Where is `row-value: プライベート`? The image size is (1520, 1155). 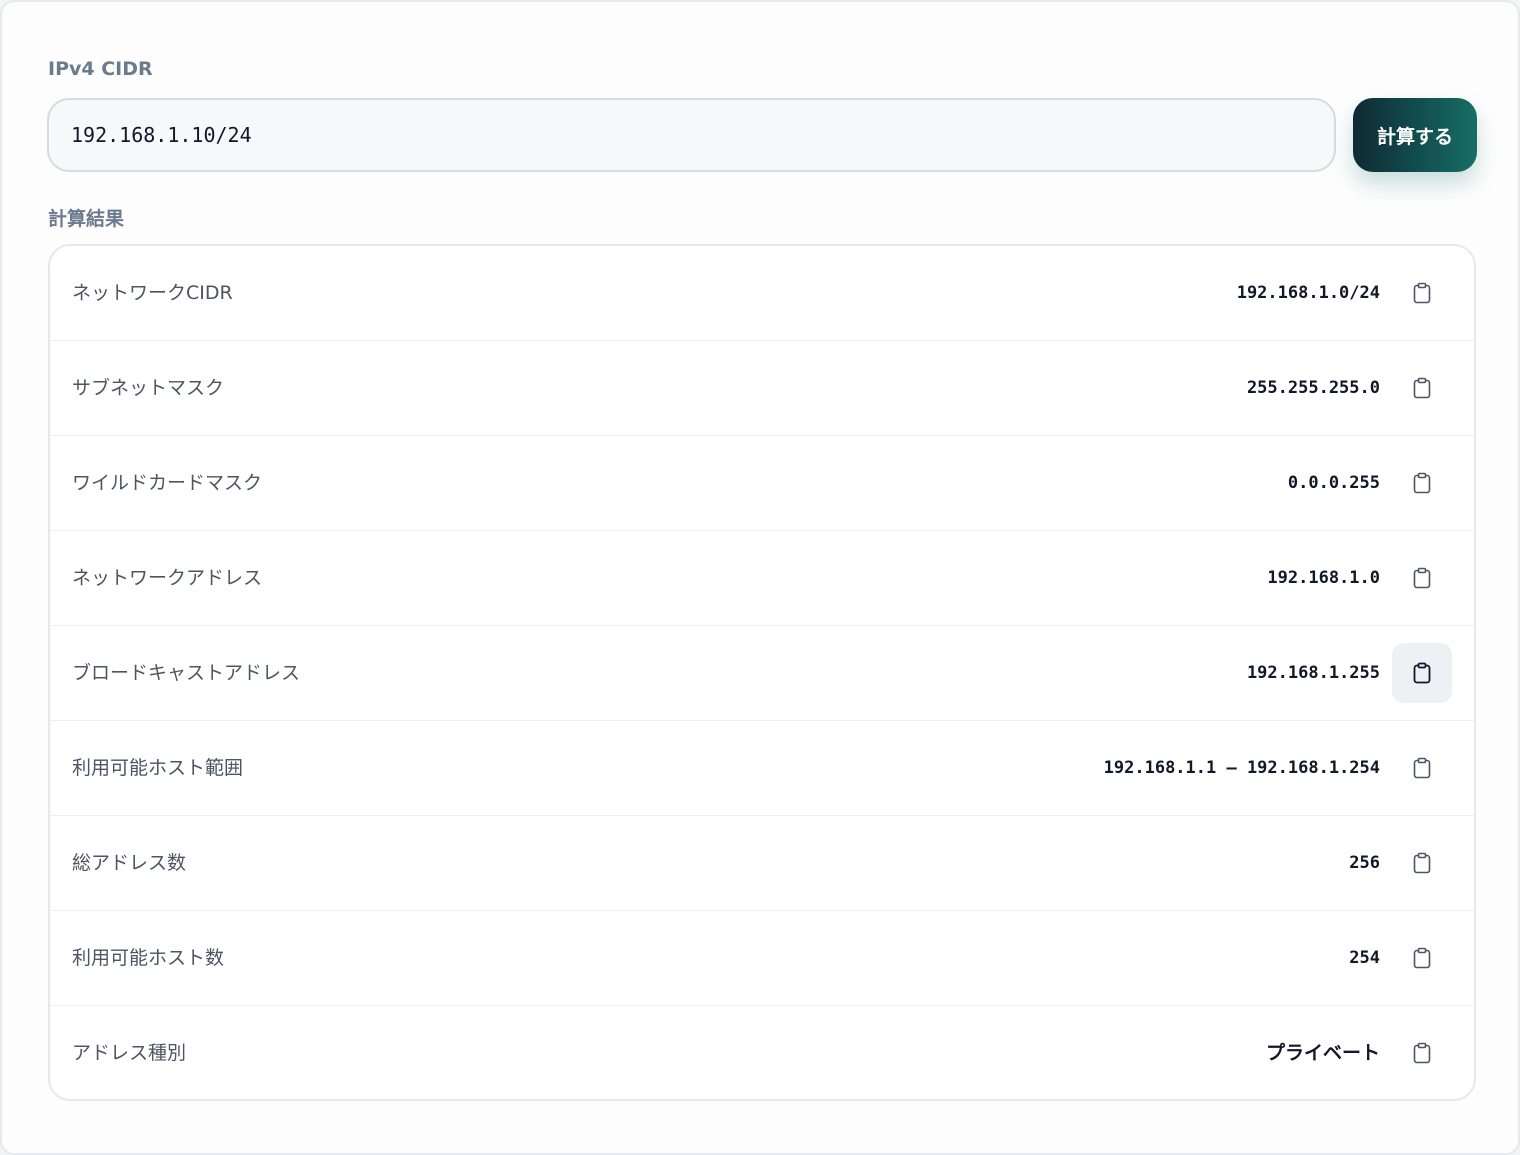
row-value: プライベート is located at coordinates (1322, 1053).